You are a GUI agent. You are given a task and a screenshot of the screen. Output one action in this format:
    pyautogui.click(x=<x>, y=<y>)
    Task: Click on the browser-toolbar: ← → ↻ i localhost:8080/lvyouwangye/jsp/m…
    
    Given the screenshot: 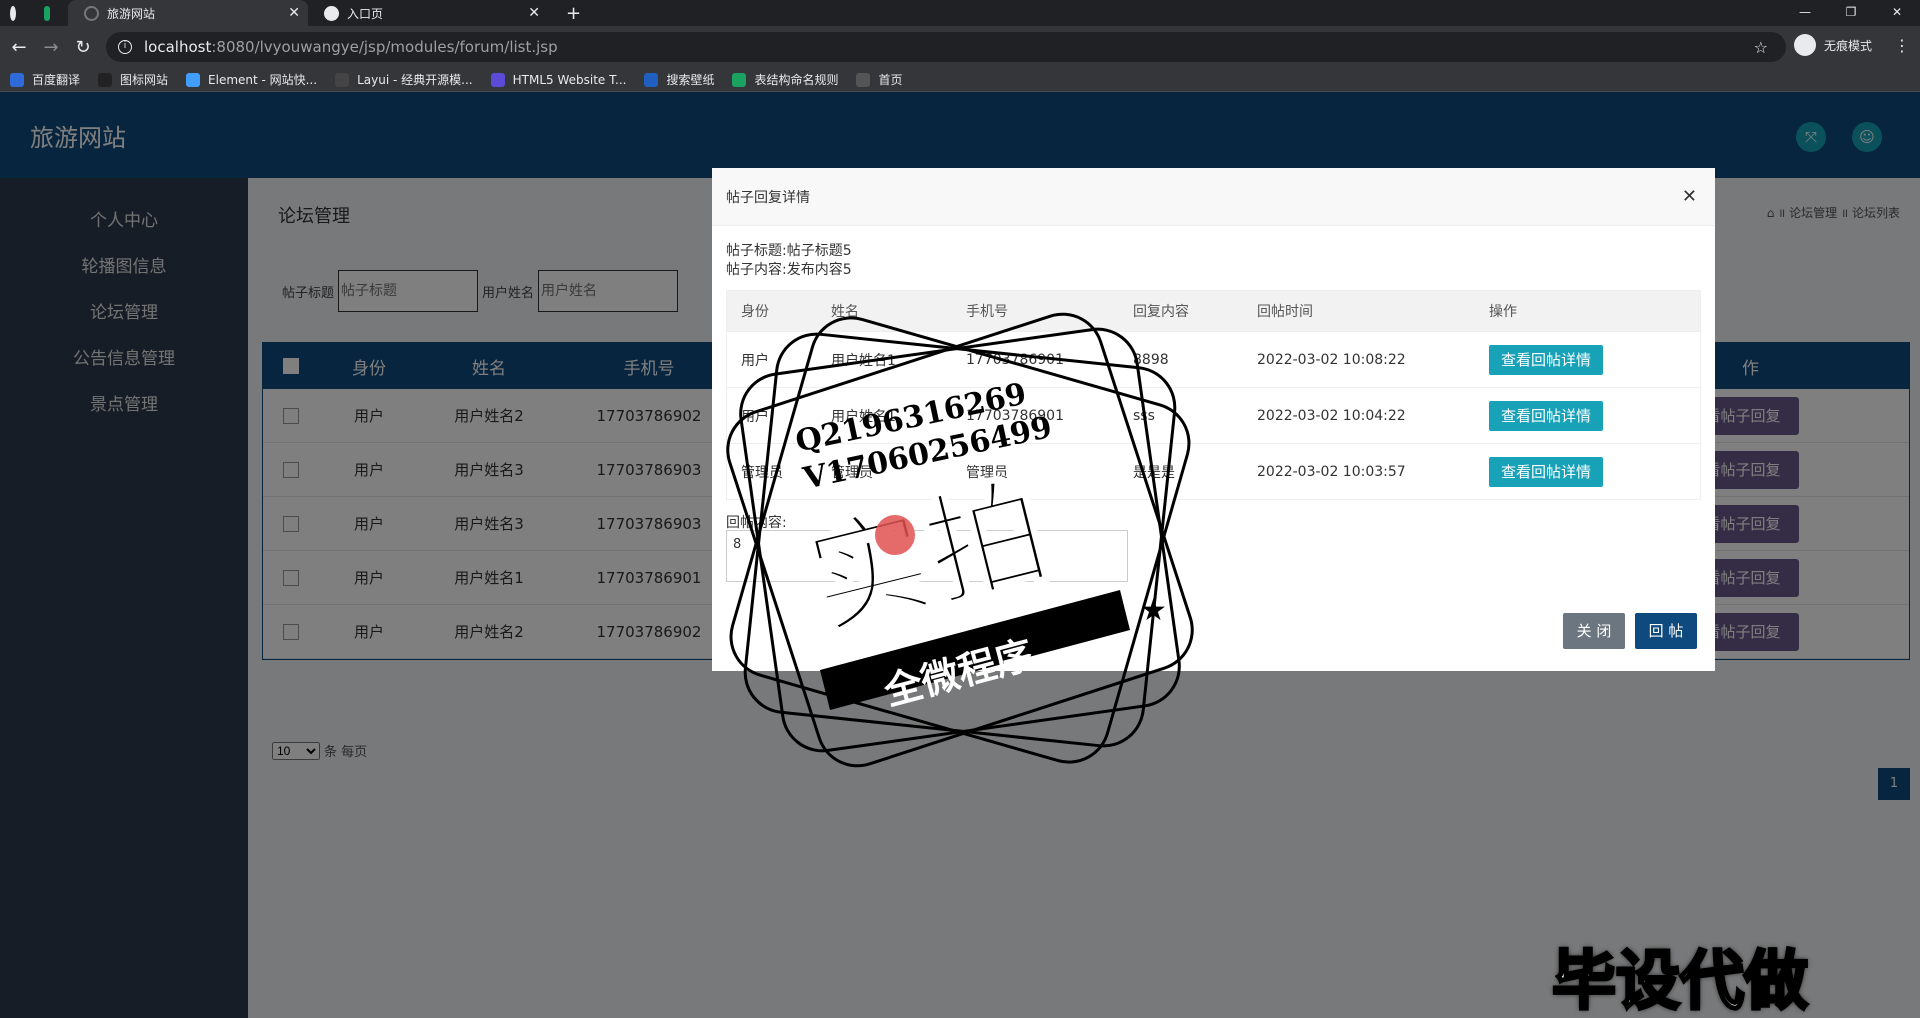 What is the action you would take?
    pyautogui.click(x=960, y=47)
    